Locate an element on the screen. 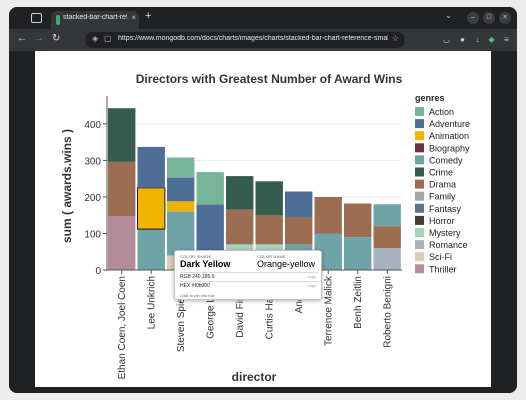 The image size is (526, 400). legend-label: Fantasy is located at coordinates (445, 209).